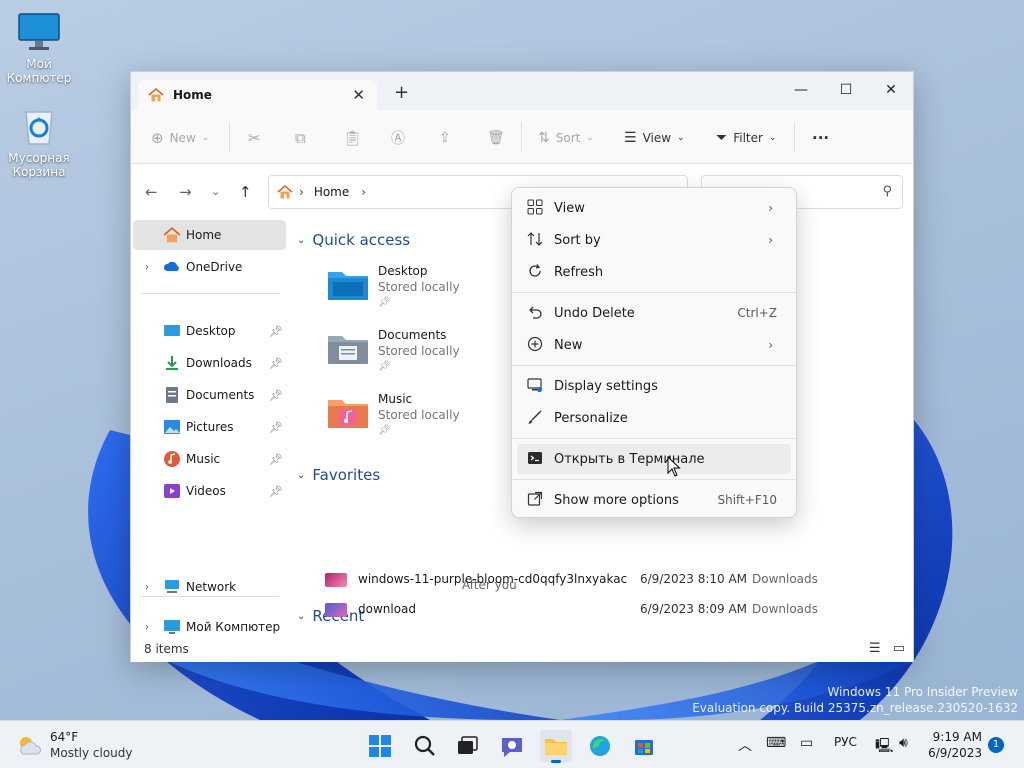  What do you see at coordinates (209, 491) in the screenshot?
I see `sidebar-item-videos: Videos 📌︎` at bounding box center [209, 491].